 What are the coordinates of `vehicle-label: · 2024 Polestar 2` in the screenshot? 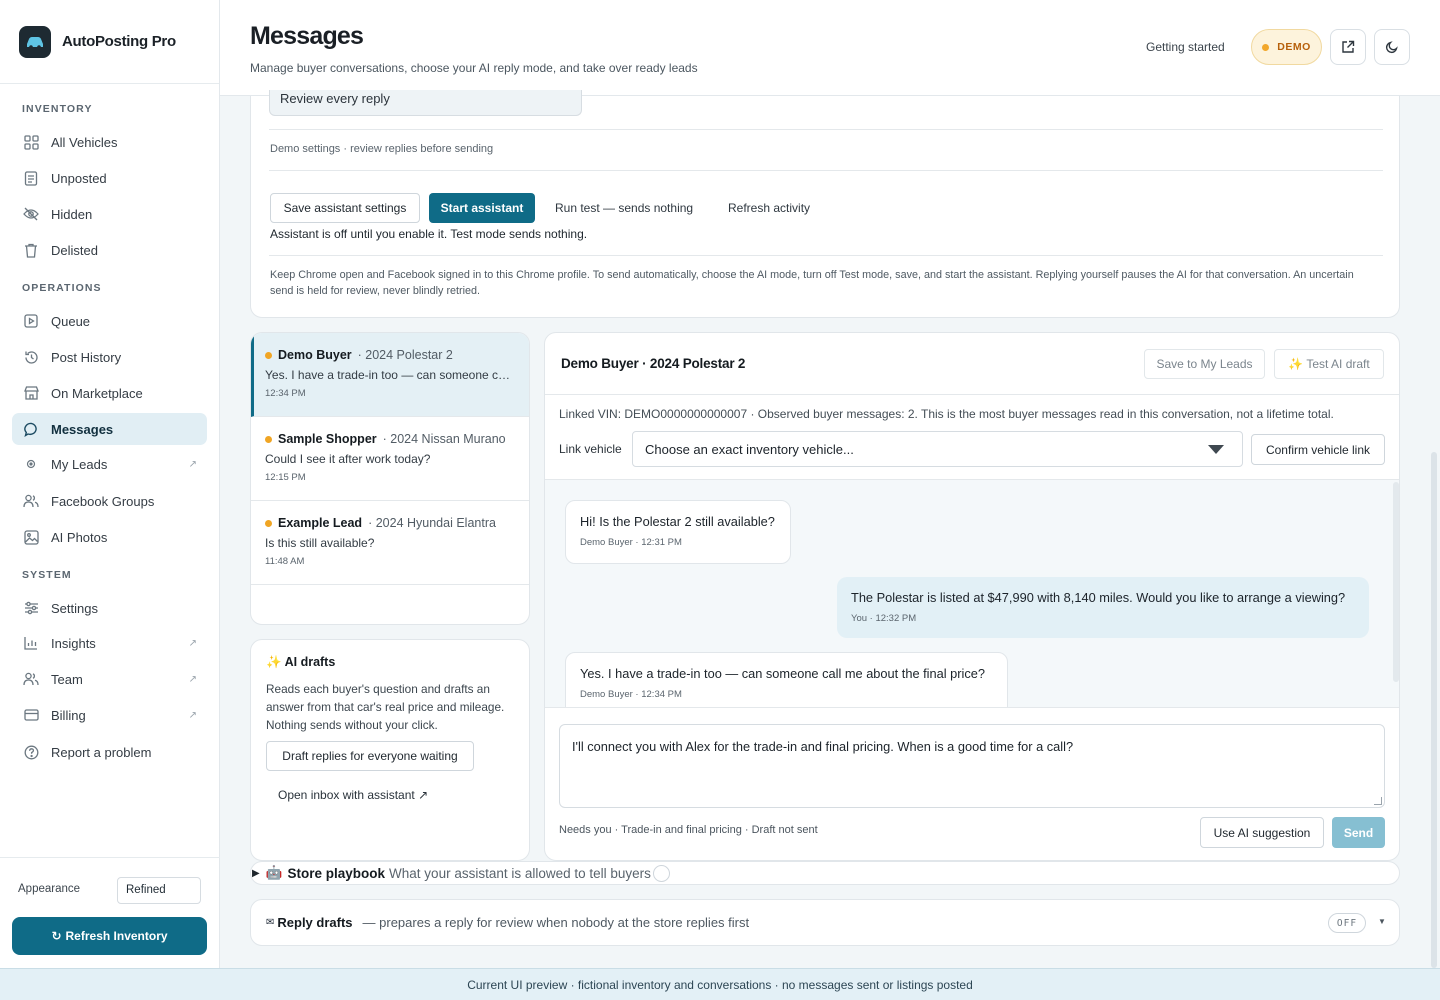 It's located at (405, 355).